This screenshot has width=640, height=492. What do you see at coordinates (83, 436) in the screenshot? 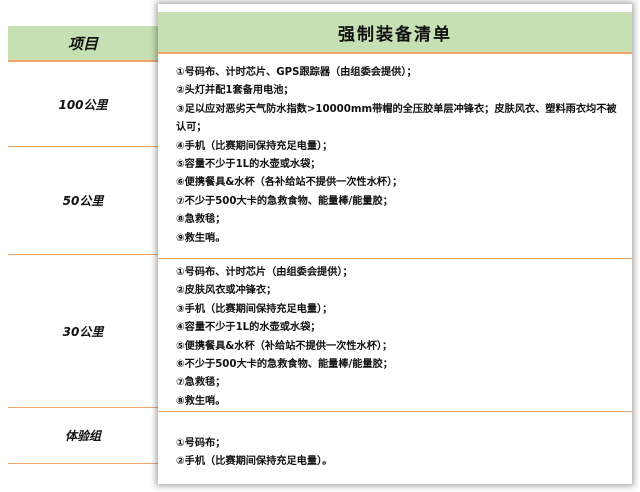
I see `row-label-experience: 体验组` at bounding box center [83, 436].